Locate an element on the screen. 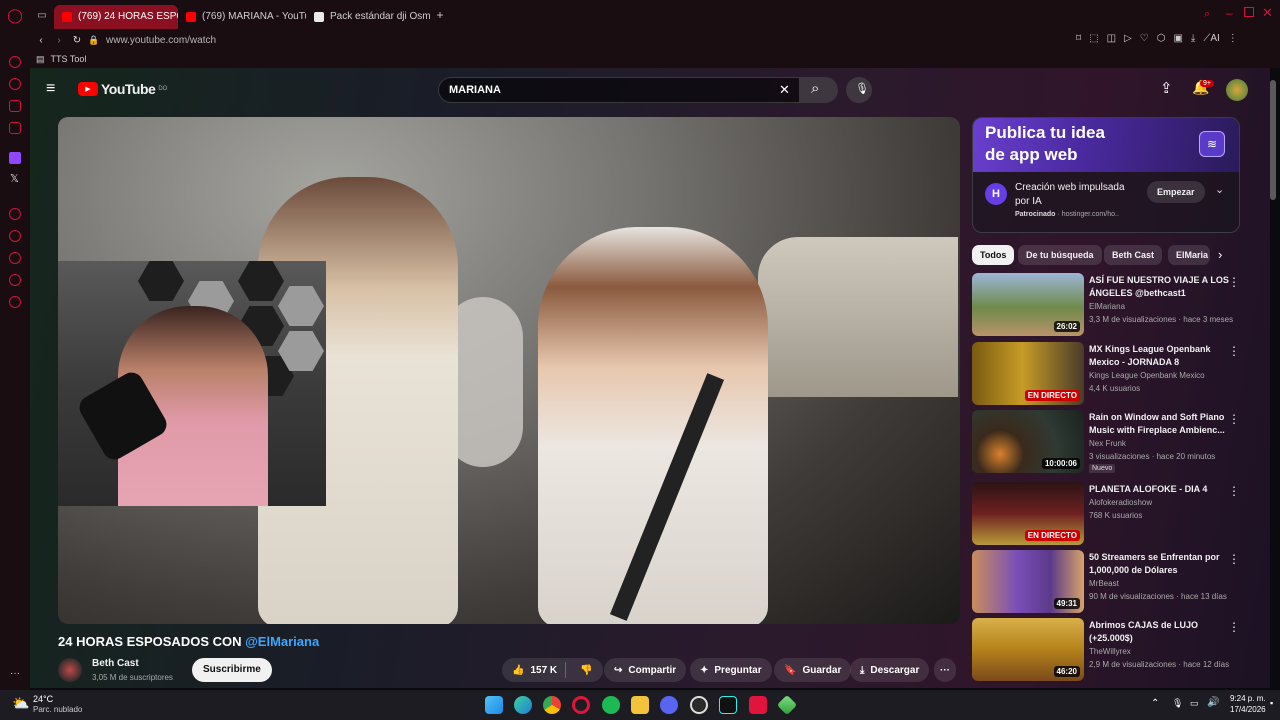  windows-start-icon is located at coordinates (494, 705).